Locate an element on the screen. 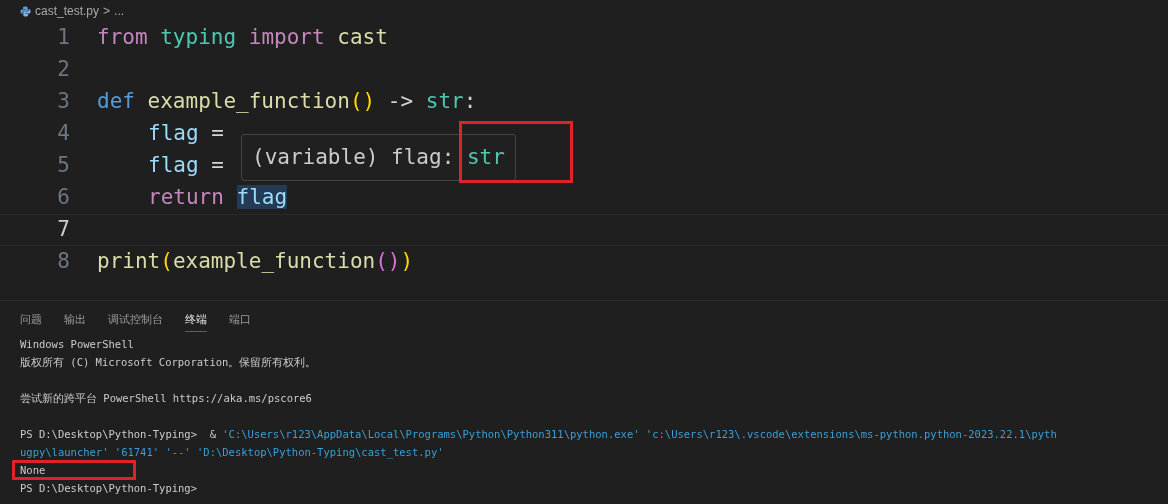 The height and width of the screenshot is (504, 1168). panel-tab: 端口 is located at coordinates (240, 321).